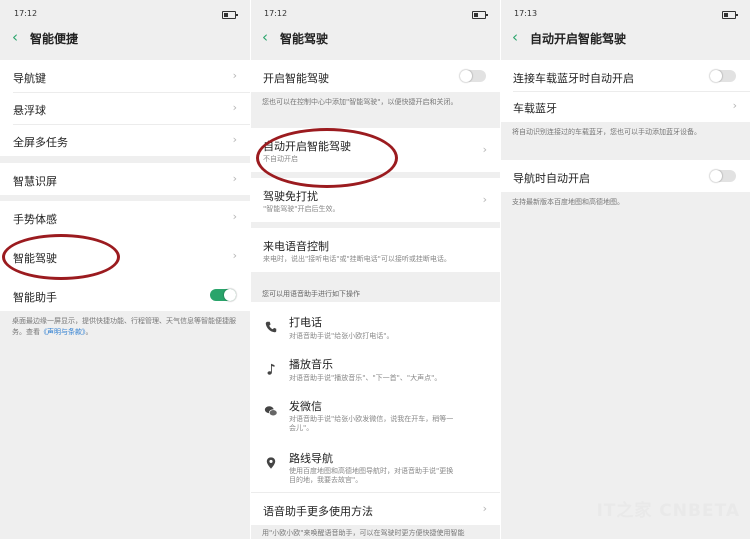 This screenshot has width=750, height=539. Describe the element at coordinates (473, 76) in the screenshot. I see `enable-smart-driving-toggle` at that location.